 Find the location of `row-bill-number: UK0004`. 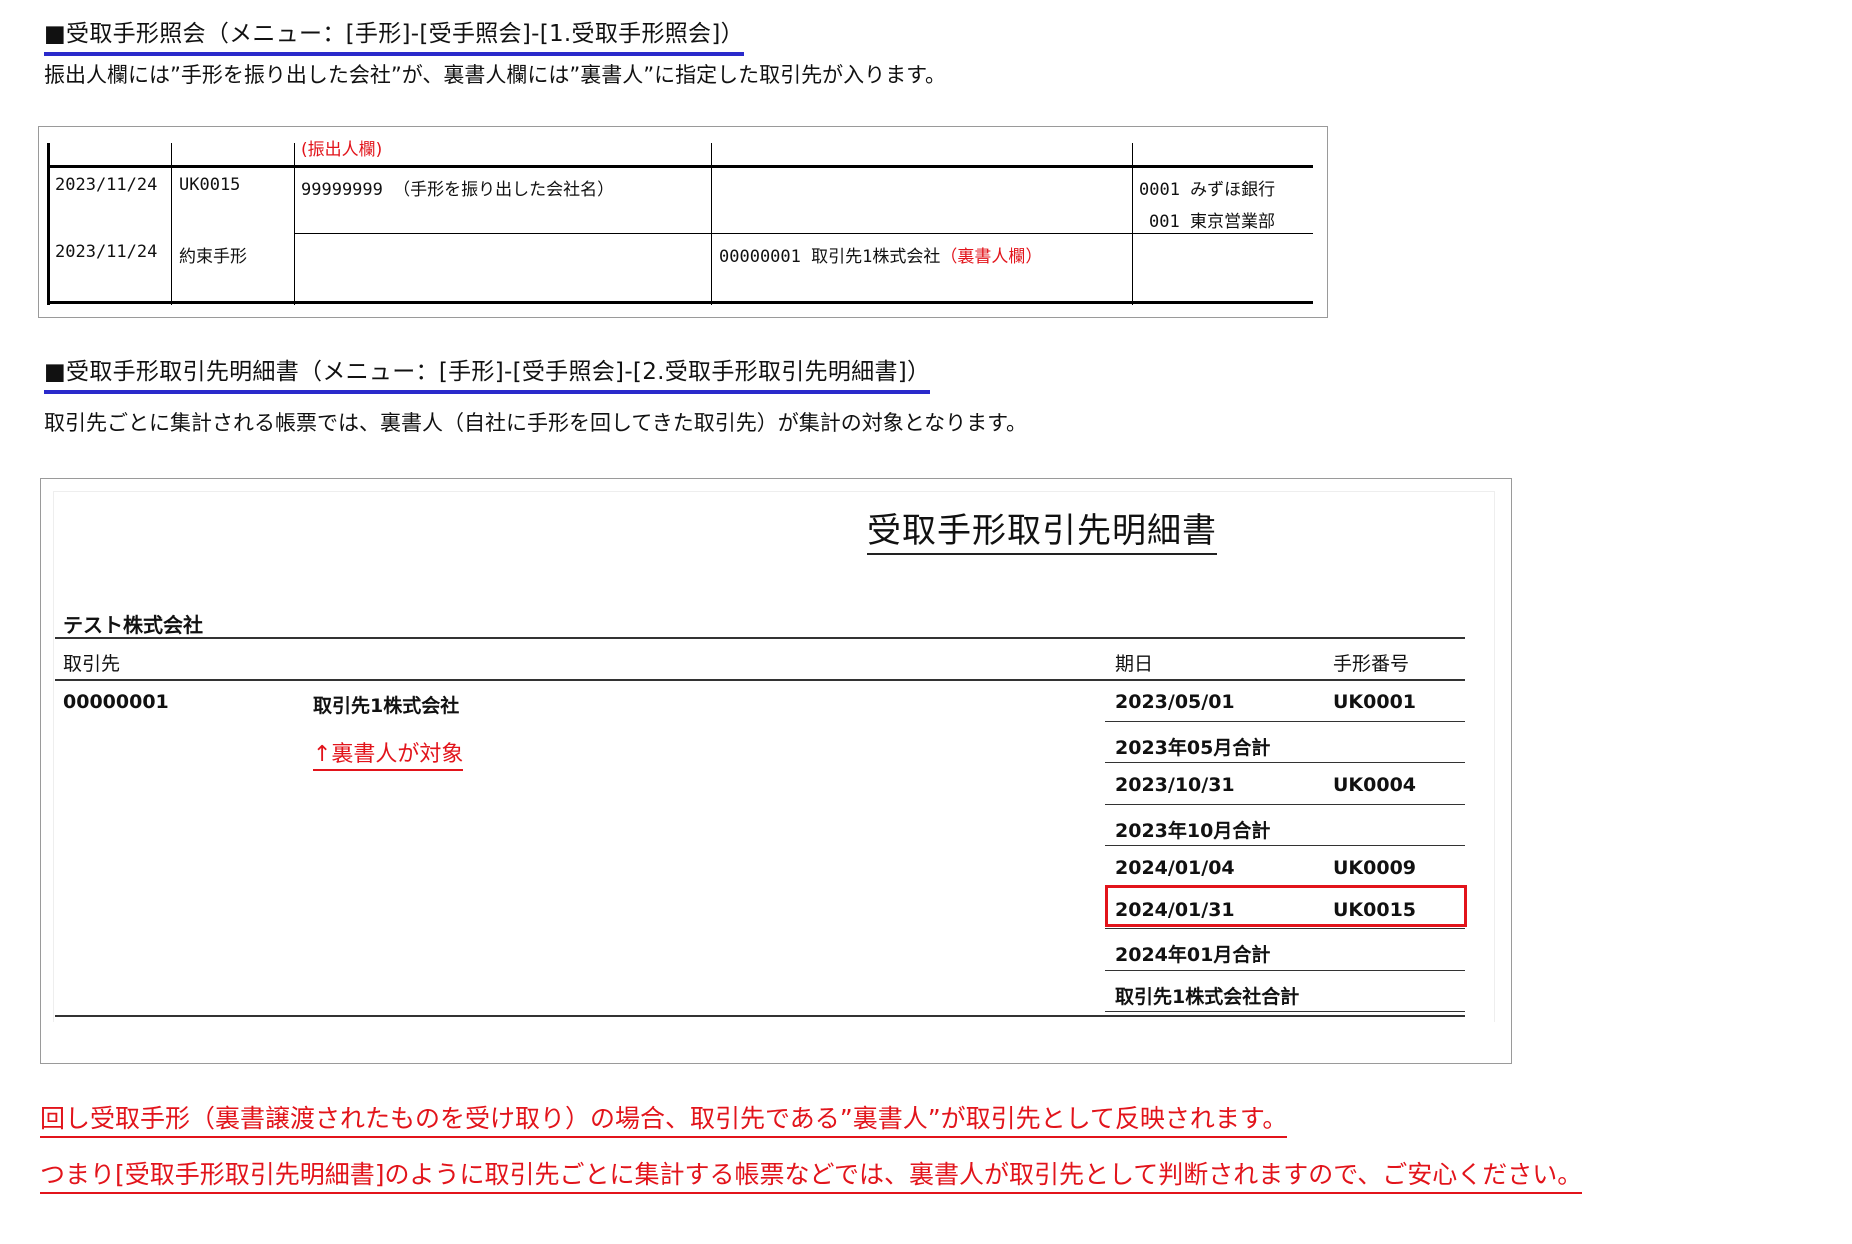

row-bill-number: UK0004 is located at coordinates (1375, 785).